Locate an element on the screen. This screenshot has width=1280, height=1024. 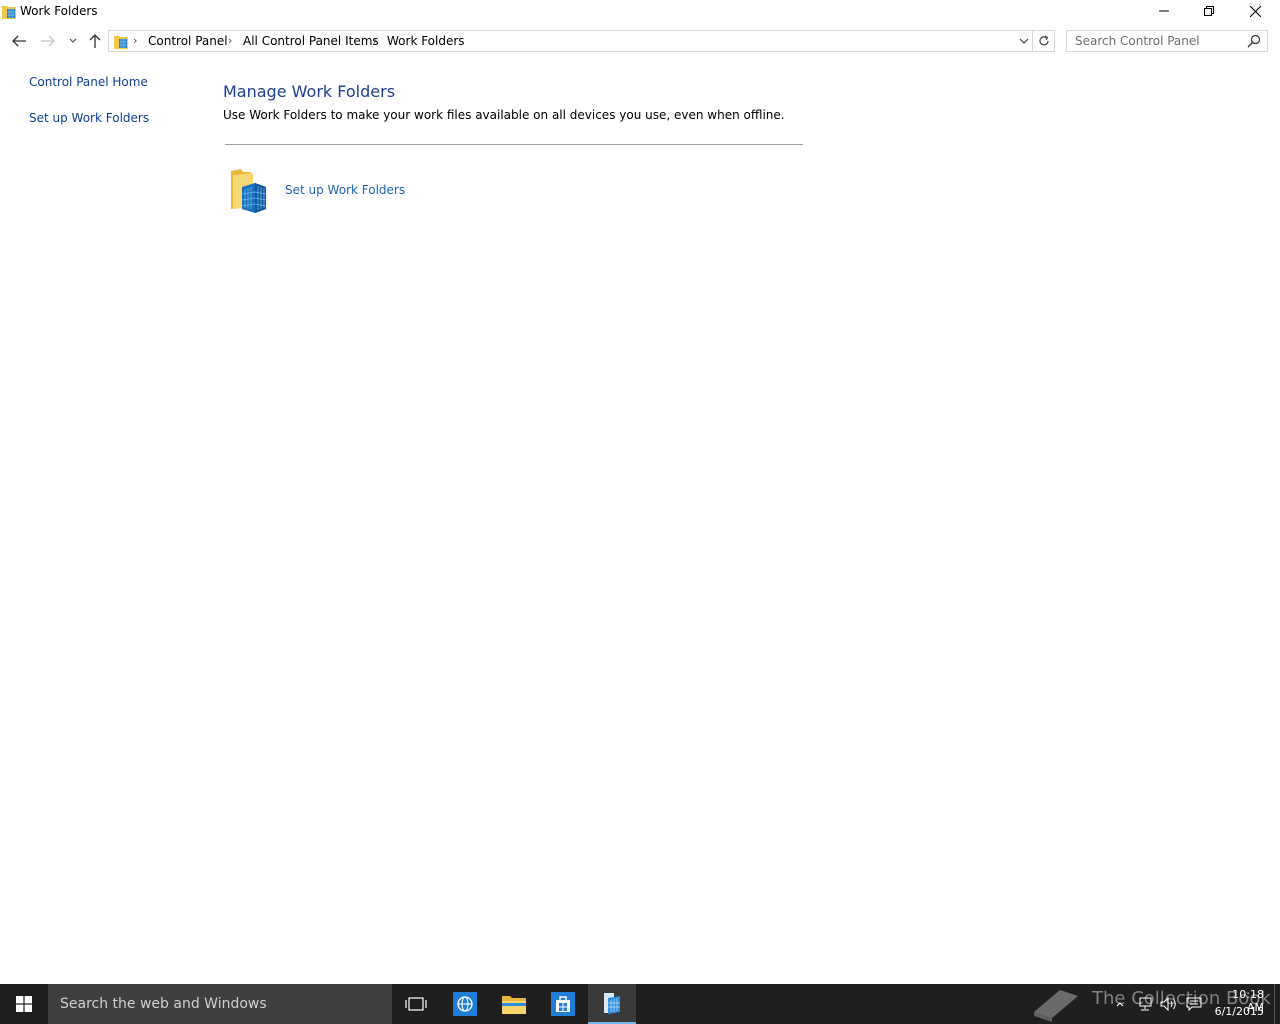
taskbar-search-box: Search the web and Windows is located at coordinates (220, 1004).